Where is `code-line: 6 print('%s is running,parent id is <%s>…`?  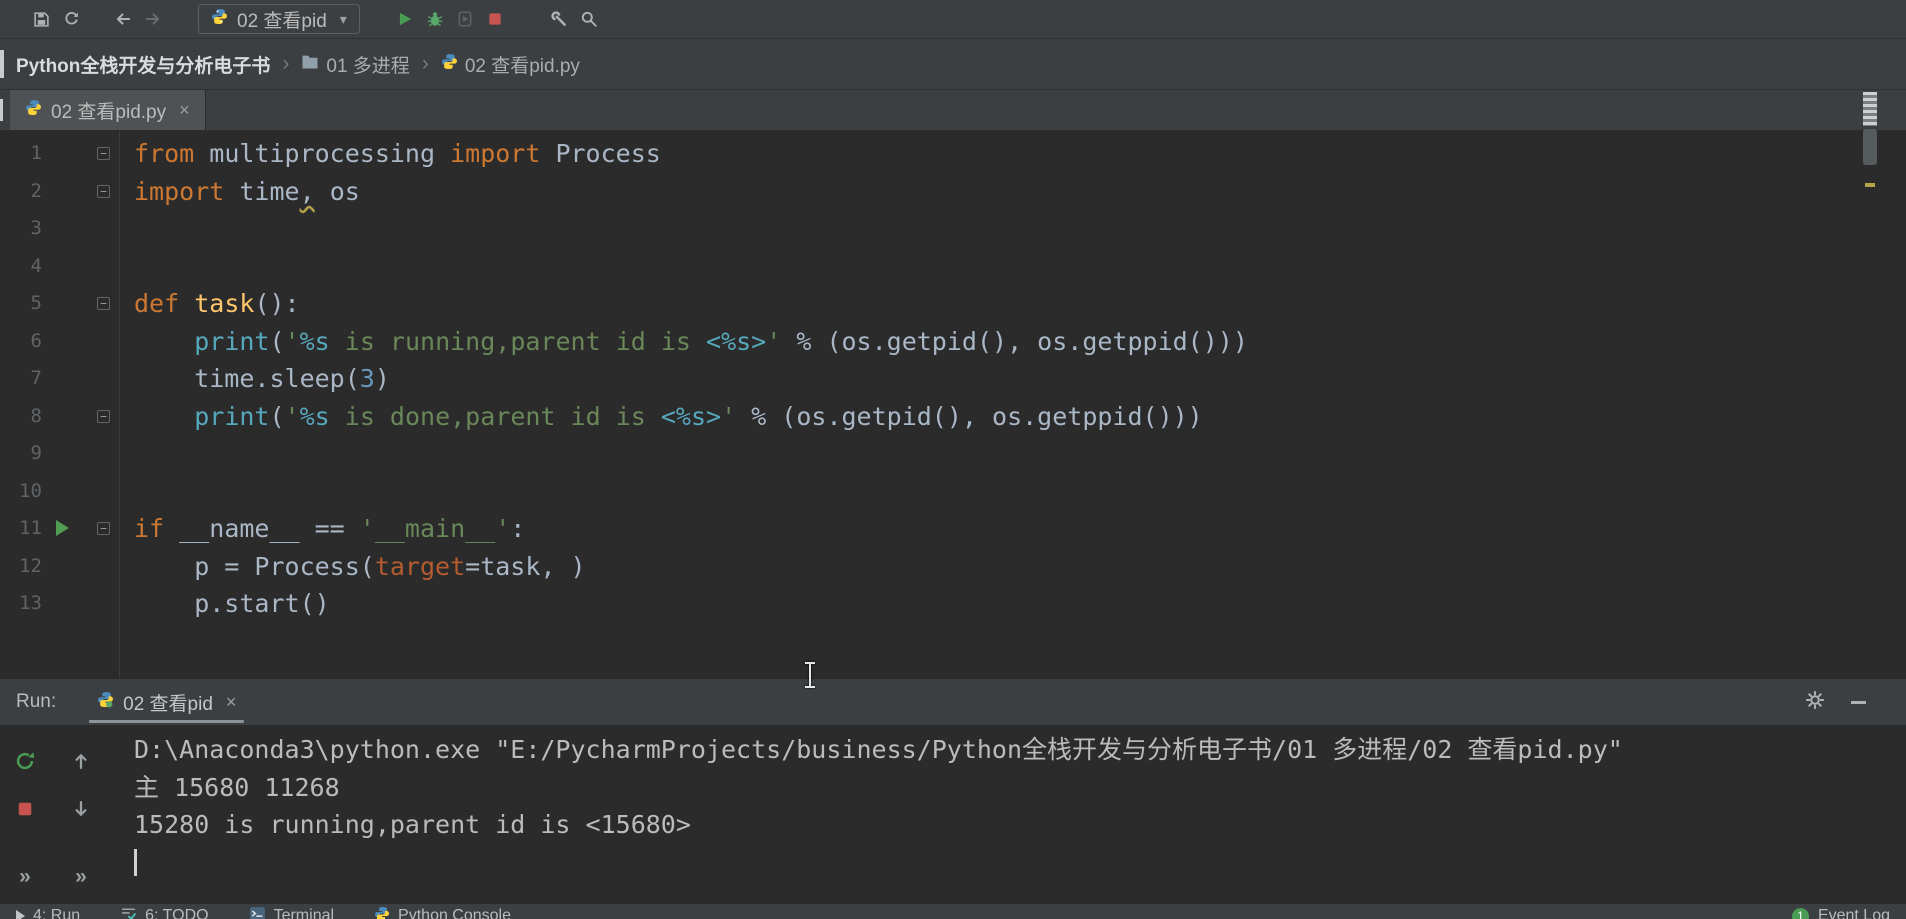 code-line: 6 print('%s is running,parent id is <%s>… is located at coordinates (953, 342).